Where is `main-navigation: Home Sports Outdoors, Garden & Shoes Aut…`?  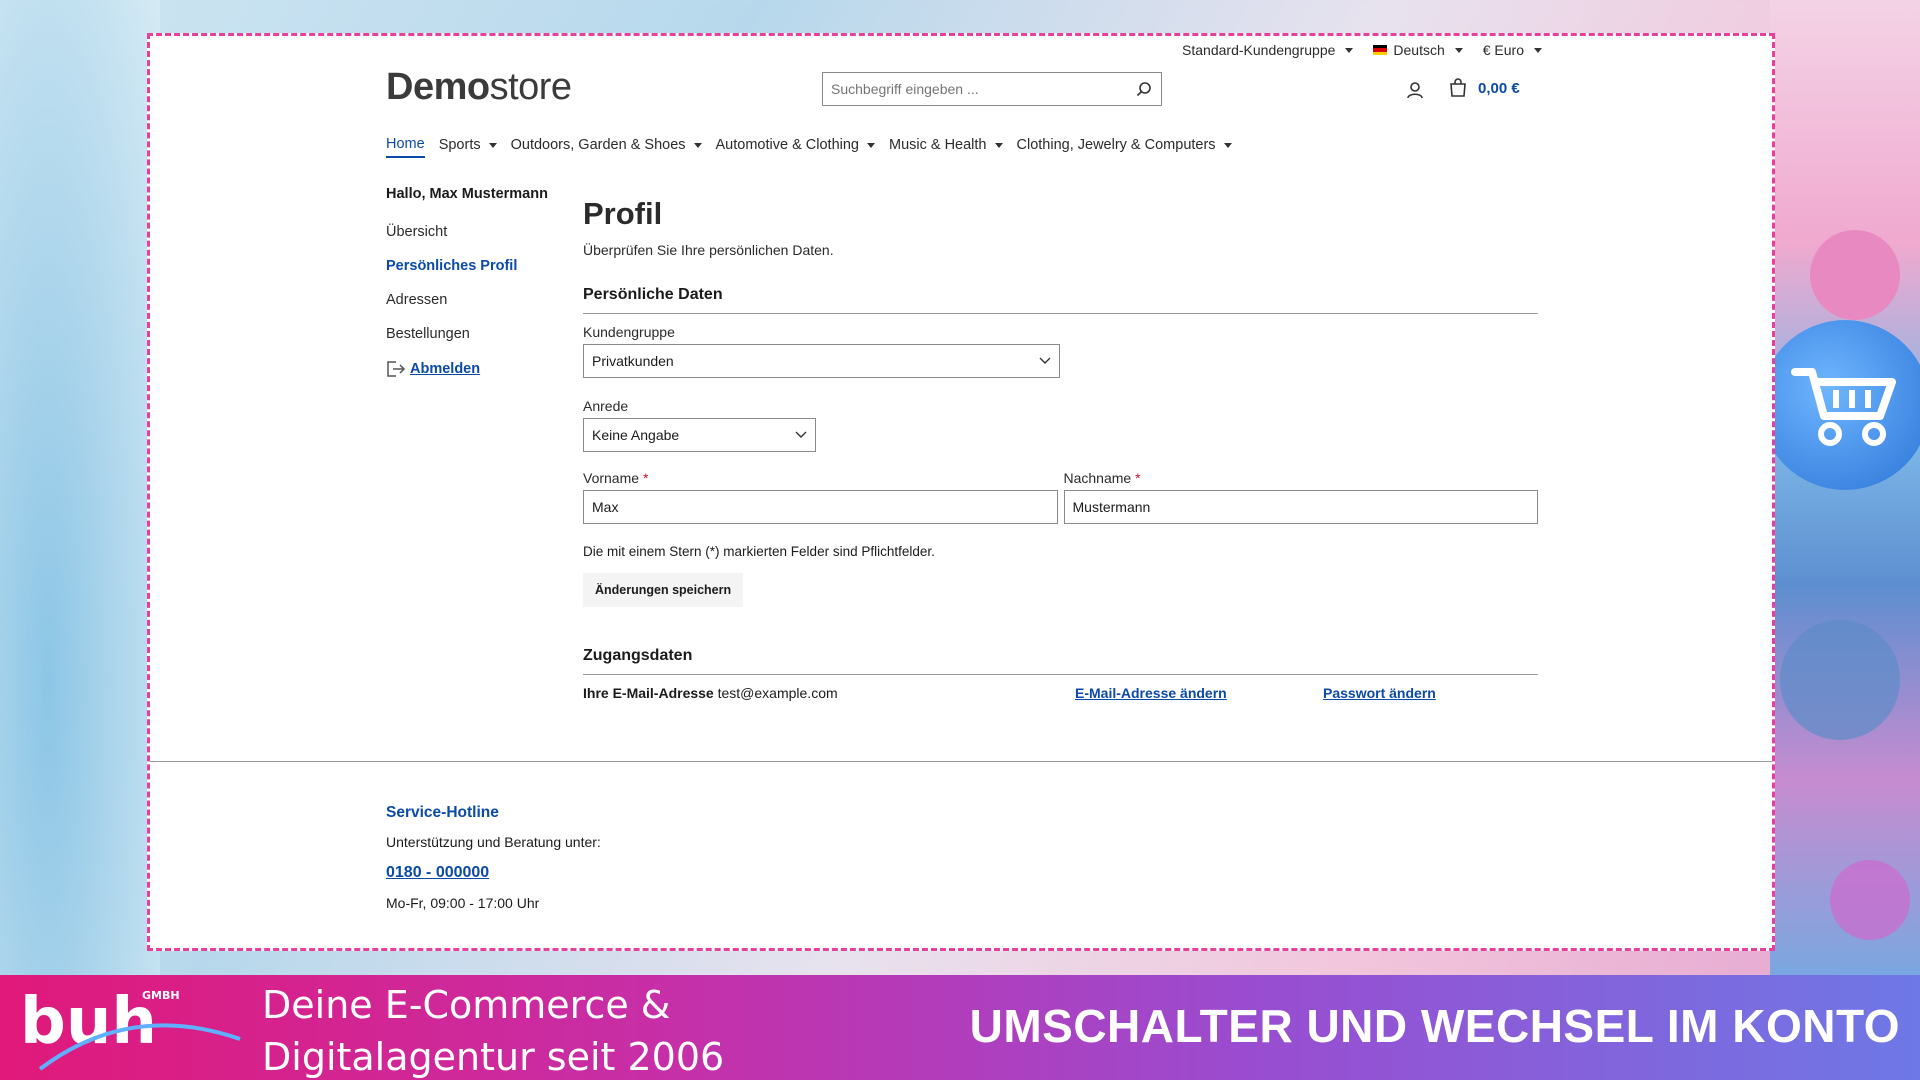
main-navigation: Home Sports Outdoors, Garden & Shoes Aut… is located at coordinates (809, 147).